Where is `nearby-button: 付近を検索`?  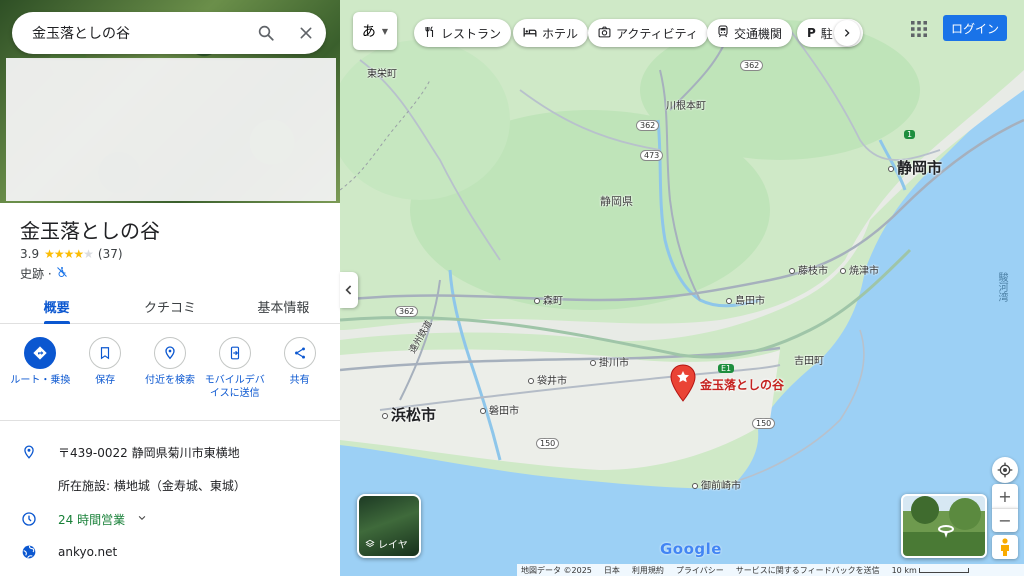 nearby-button: 付近を検索 is located at coordinates (170, 368).